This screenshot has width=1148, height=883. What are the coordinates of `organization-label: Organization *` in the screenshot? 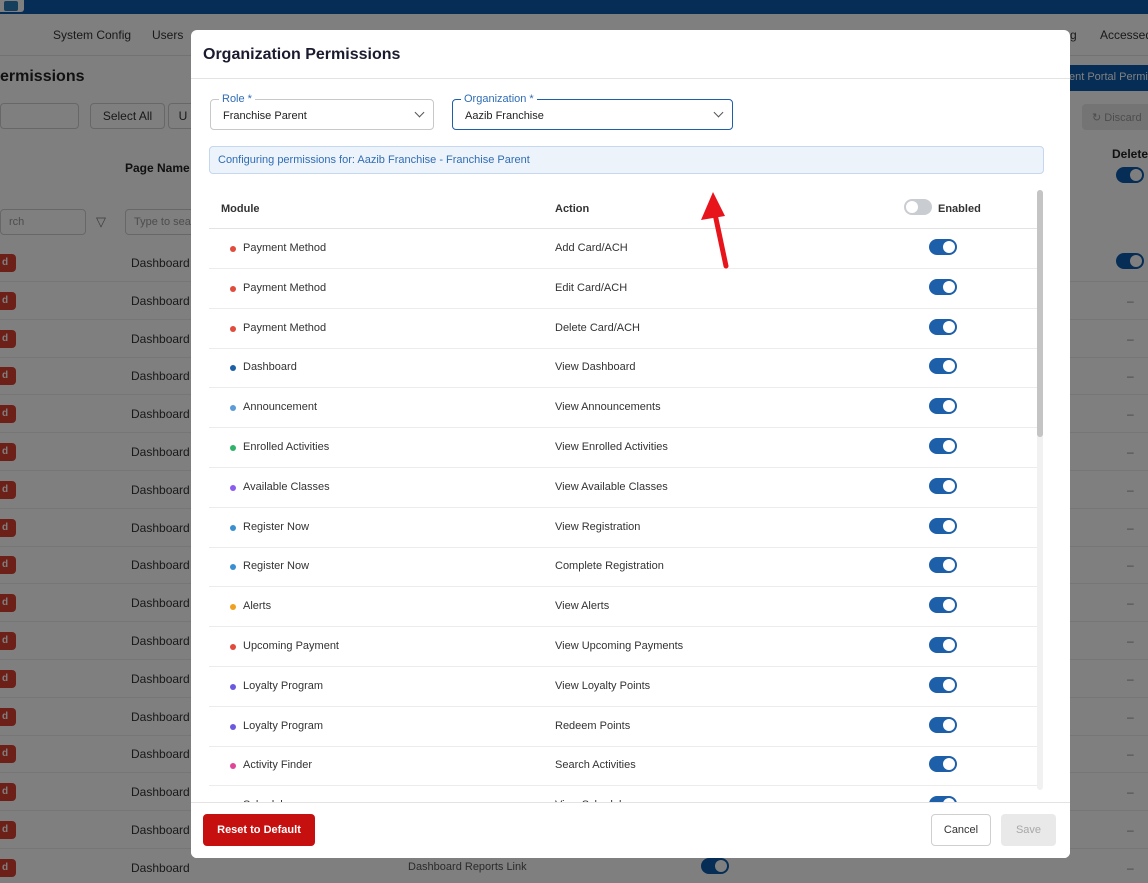 It's located at (499, 99).